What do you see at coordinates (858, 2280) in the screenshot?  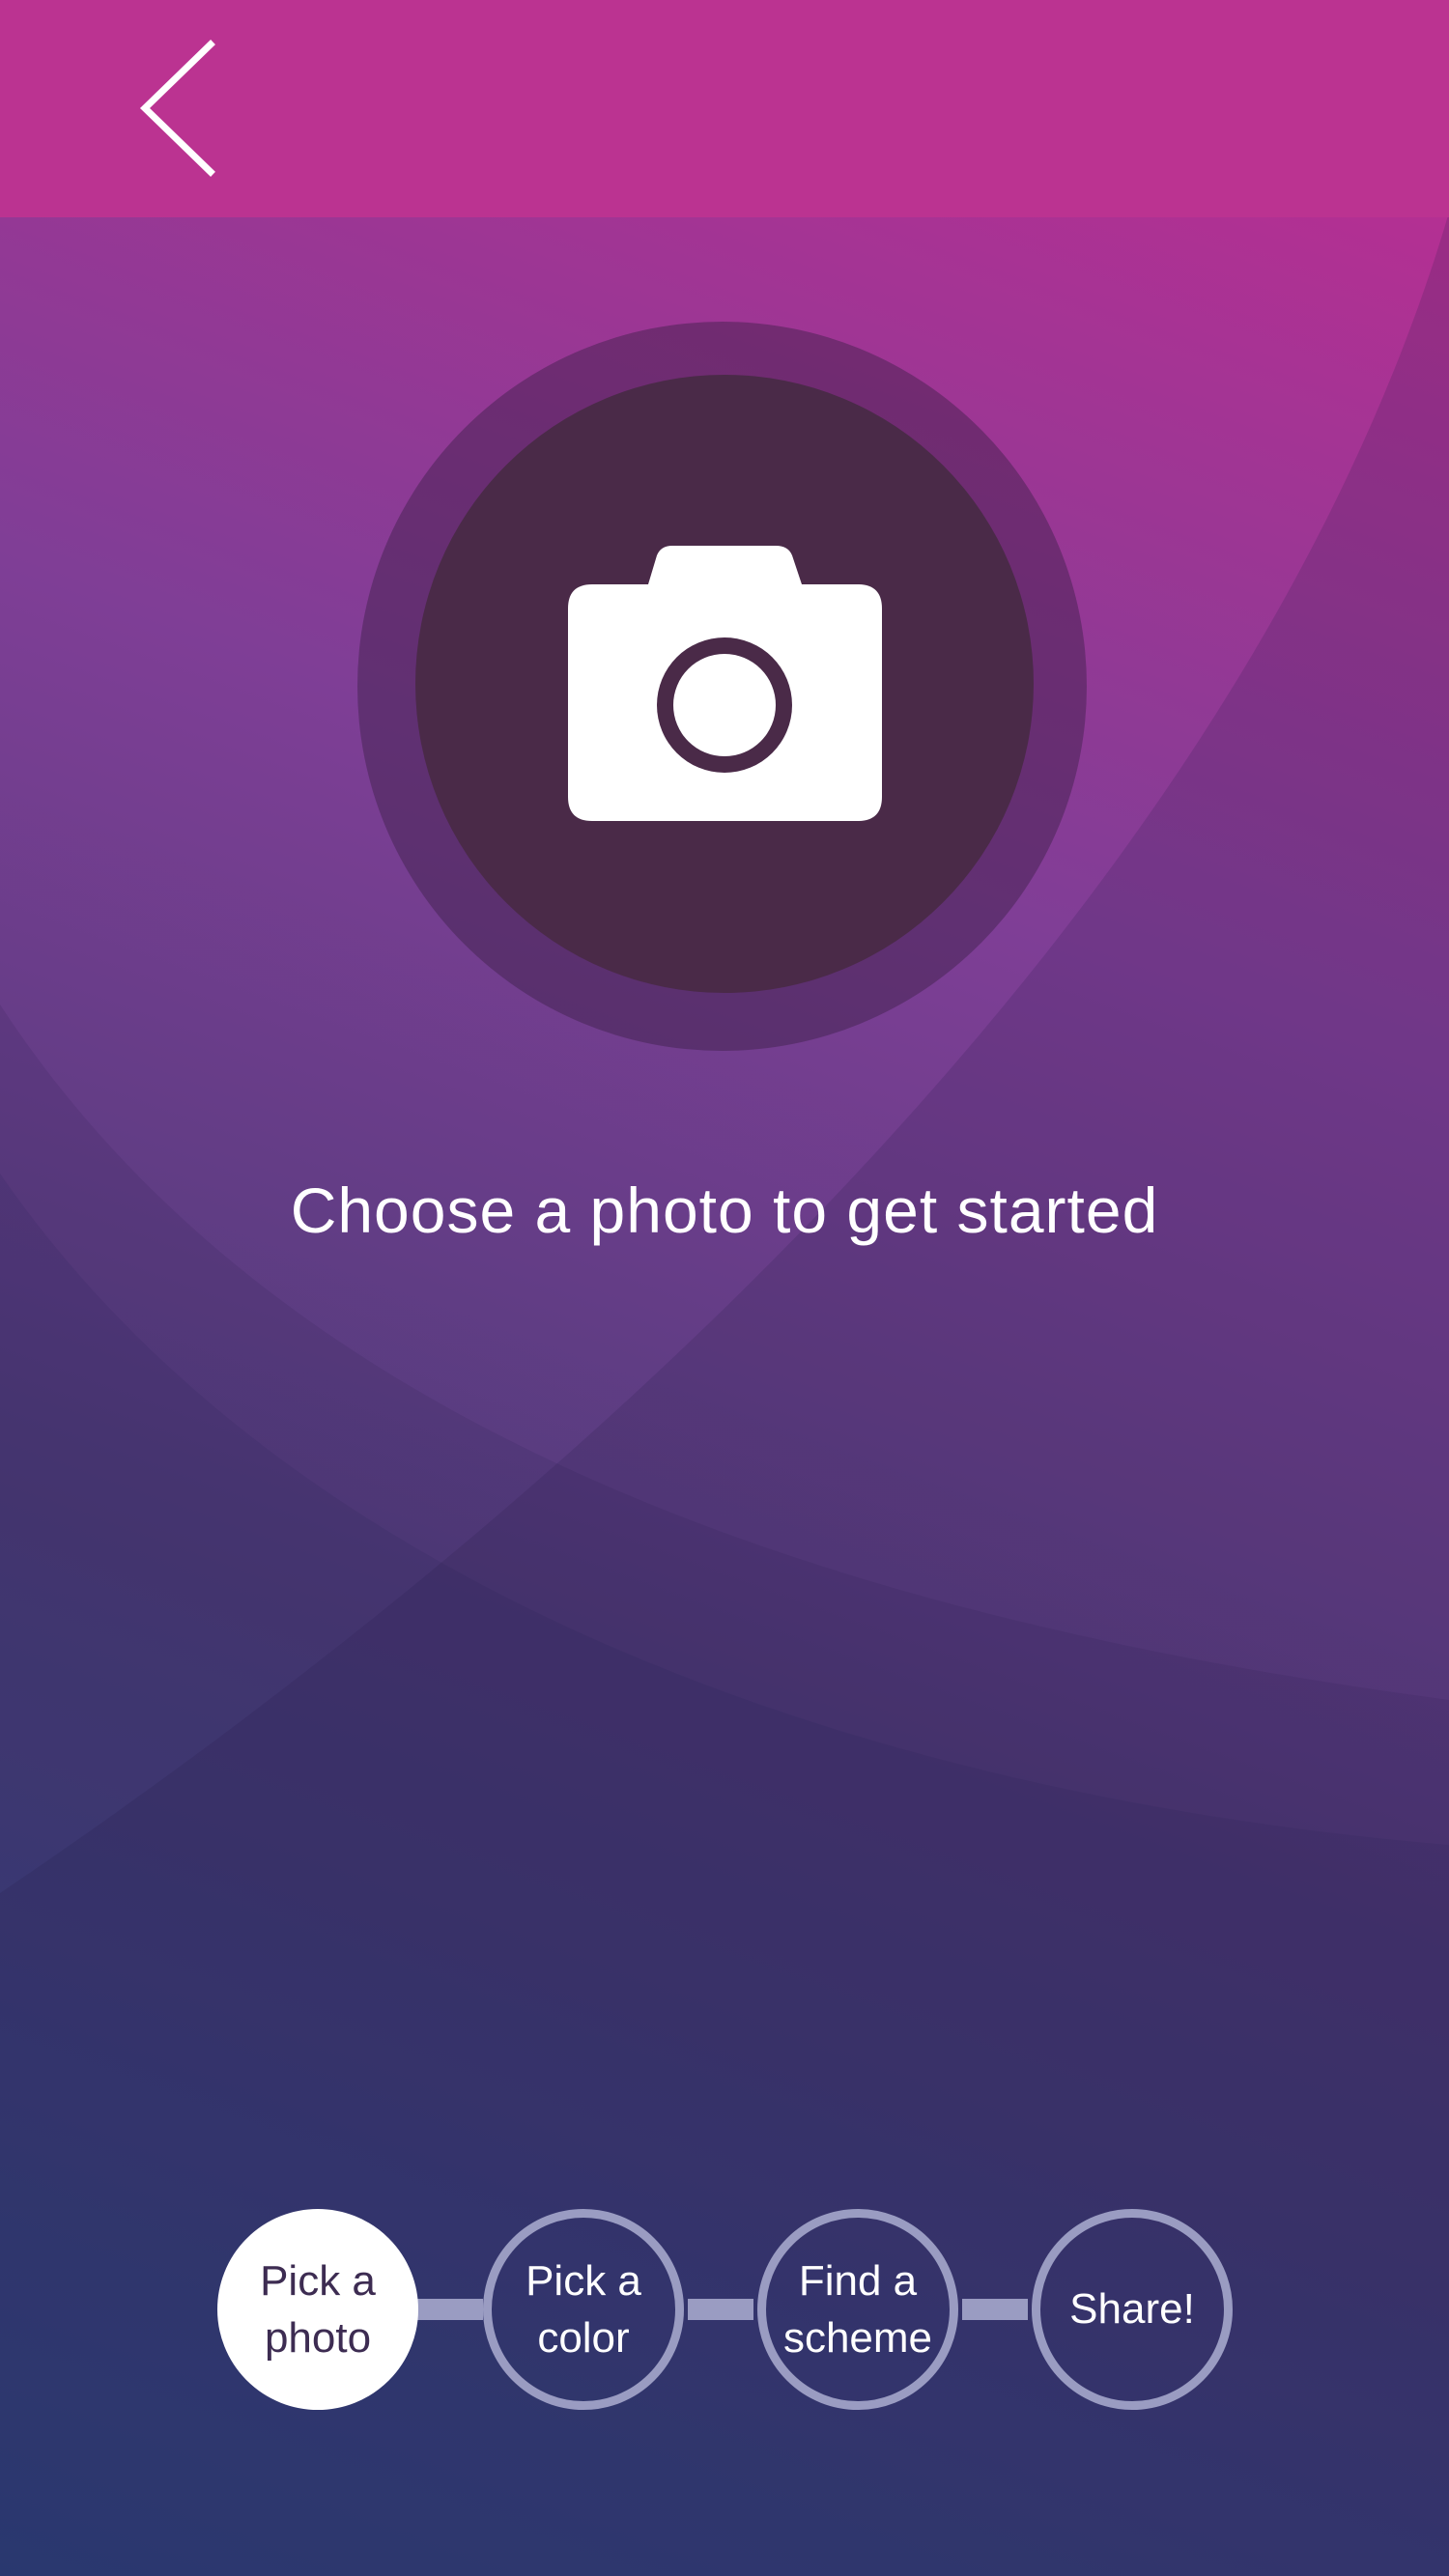 I see `step-label-line1: Find a` at bounding box center [858, 2280].